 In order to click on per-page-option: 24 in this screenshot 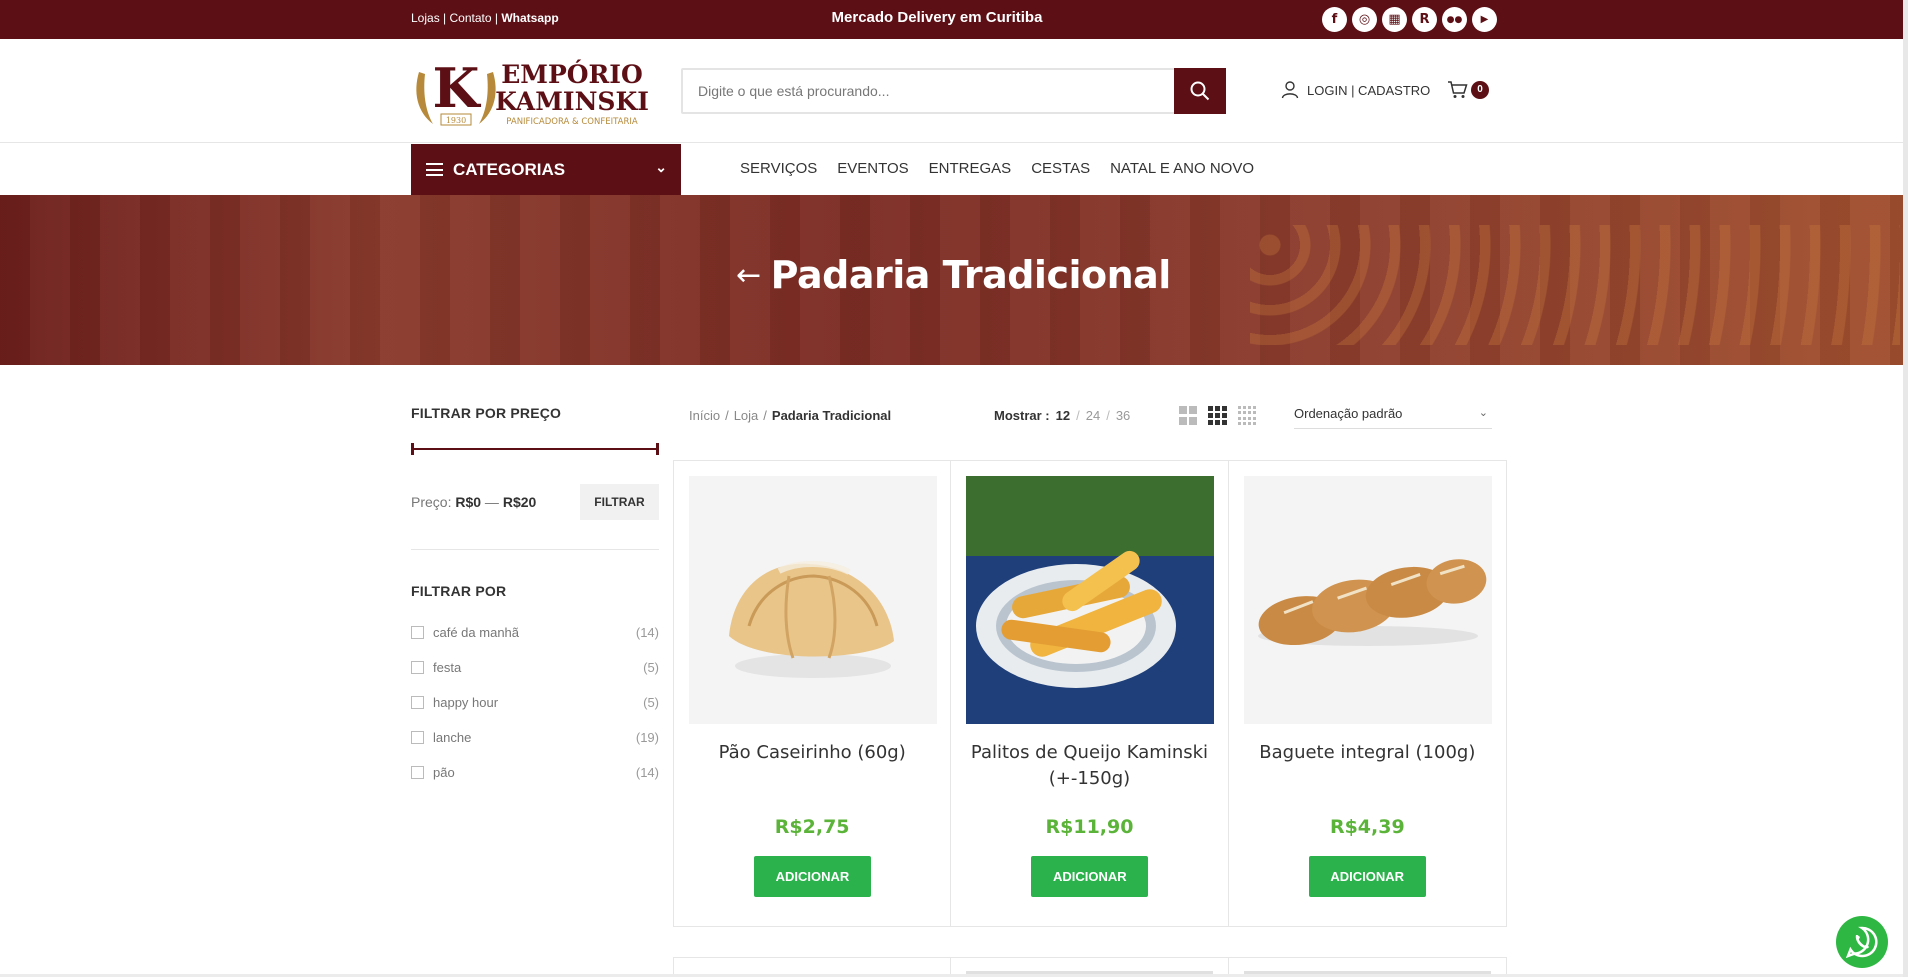, I will do `click(1093, 415)`.